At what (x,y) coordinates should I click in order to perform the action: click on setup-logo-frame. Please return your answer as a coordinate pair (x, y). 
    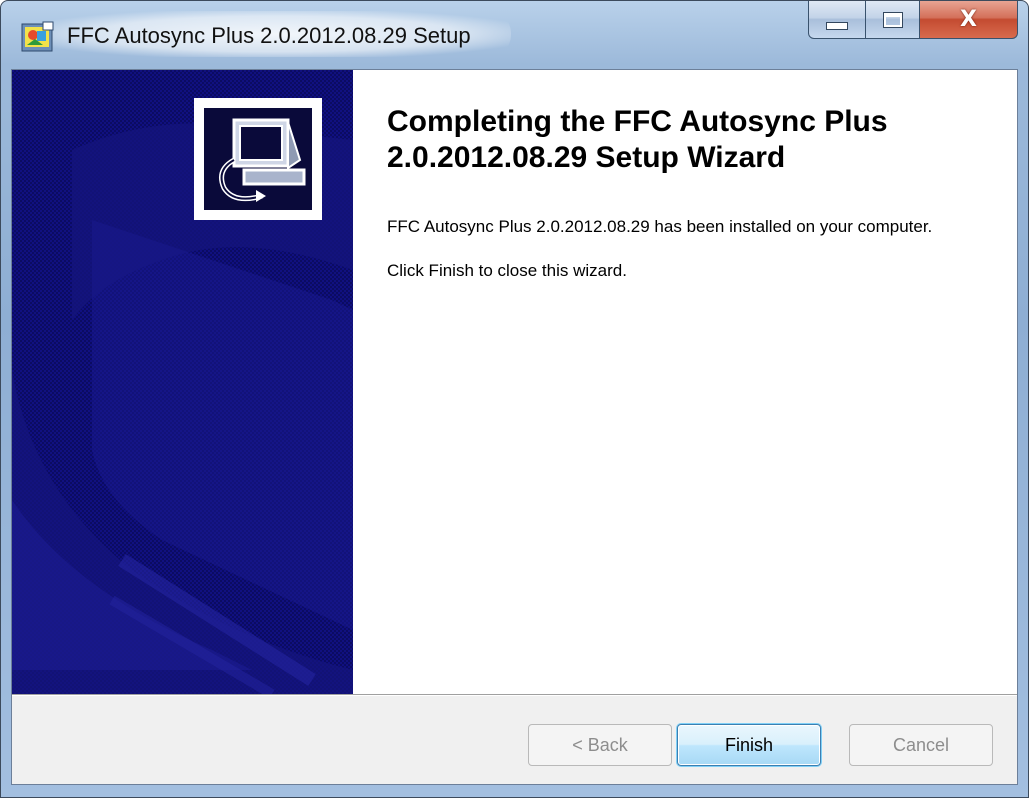
    Looking at the image, I should click on (258, 159).